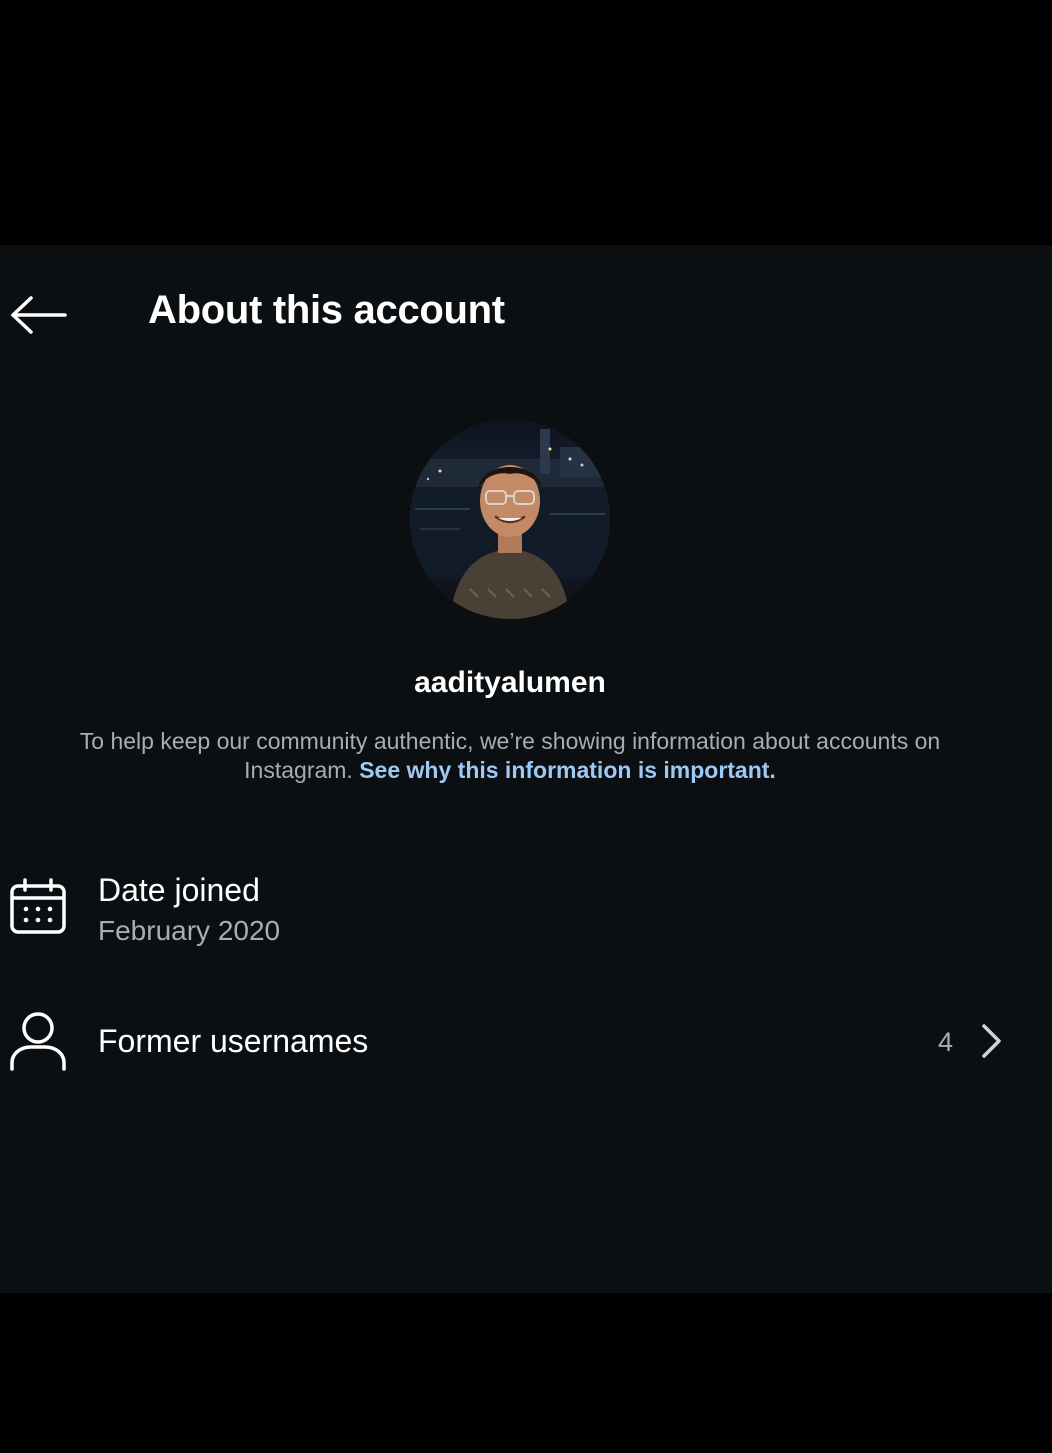 This screenshot has width=1052, height=1453. Describe the element at coordinates (38, 1041) in the screenshot. I see `person-icon` at that location.